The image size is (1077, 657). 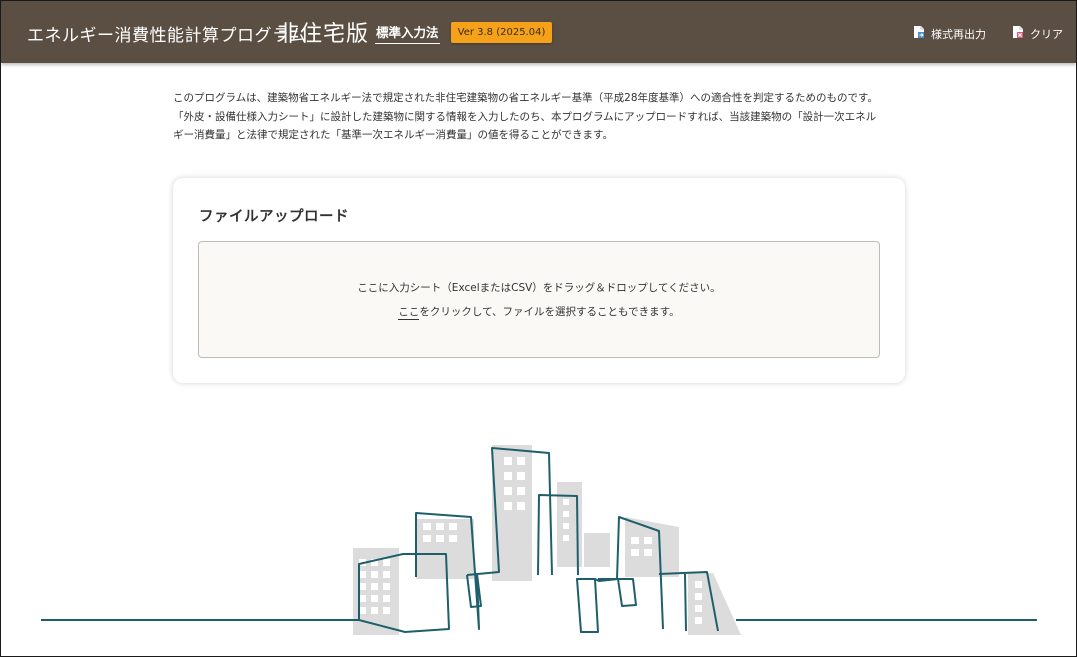 I want to click on edition-label: 非住宅版, so click(x=323, y=34).